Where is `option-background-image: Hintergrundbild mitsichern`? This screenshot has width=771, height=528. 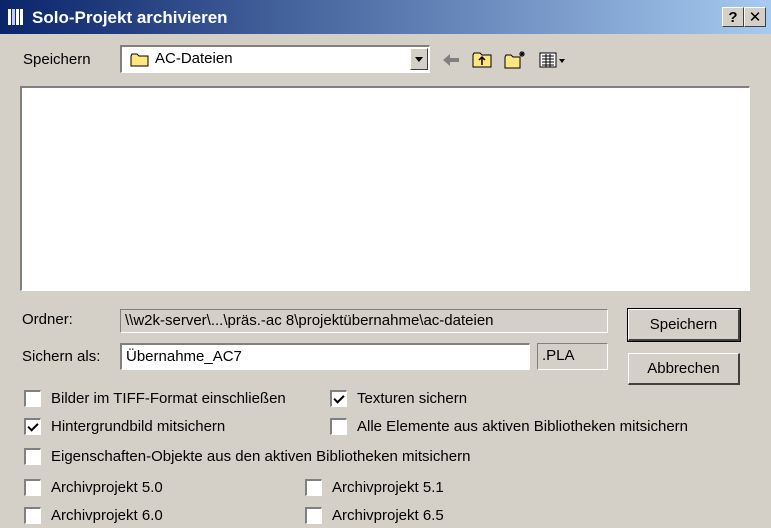 option-background-image: Hintergrundbild mitsichern is located at coordinates (124, 426).